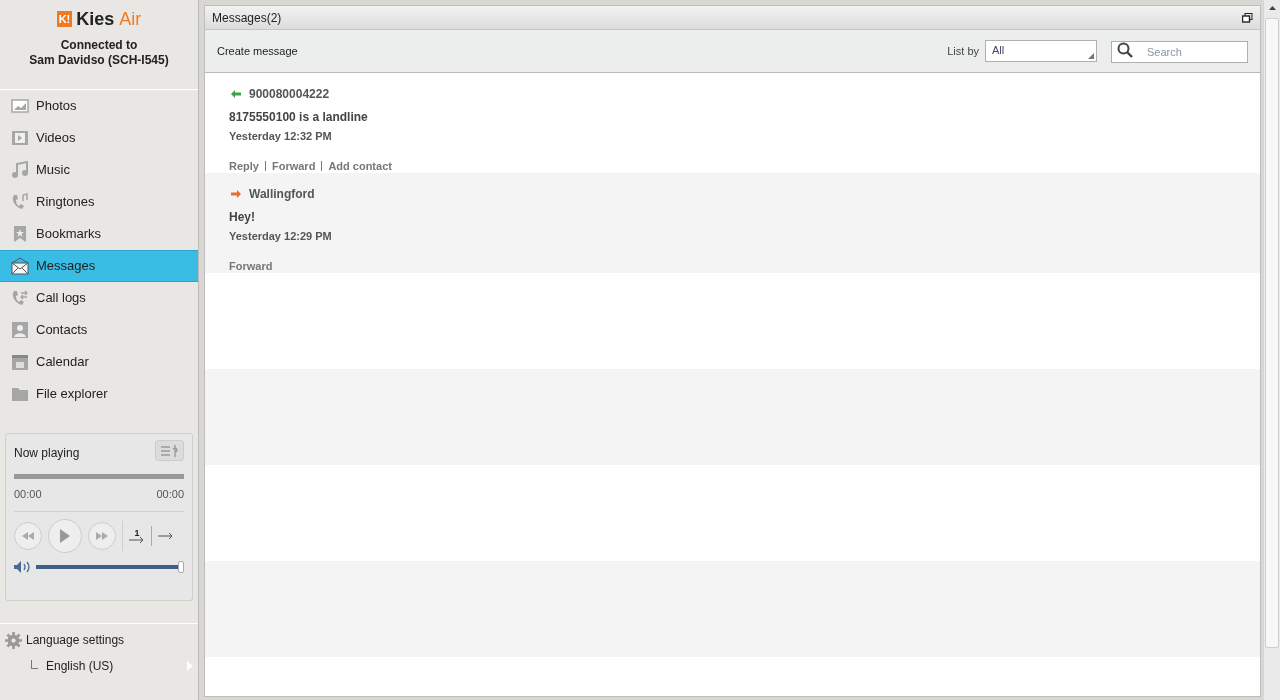  What do you see at coordinates (99, 234) in the screenshot?
I see `sidebar-item: Bookmarks` at bounding box center [99, 234].